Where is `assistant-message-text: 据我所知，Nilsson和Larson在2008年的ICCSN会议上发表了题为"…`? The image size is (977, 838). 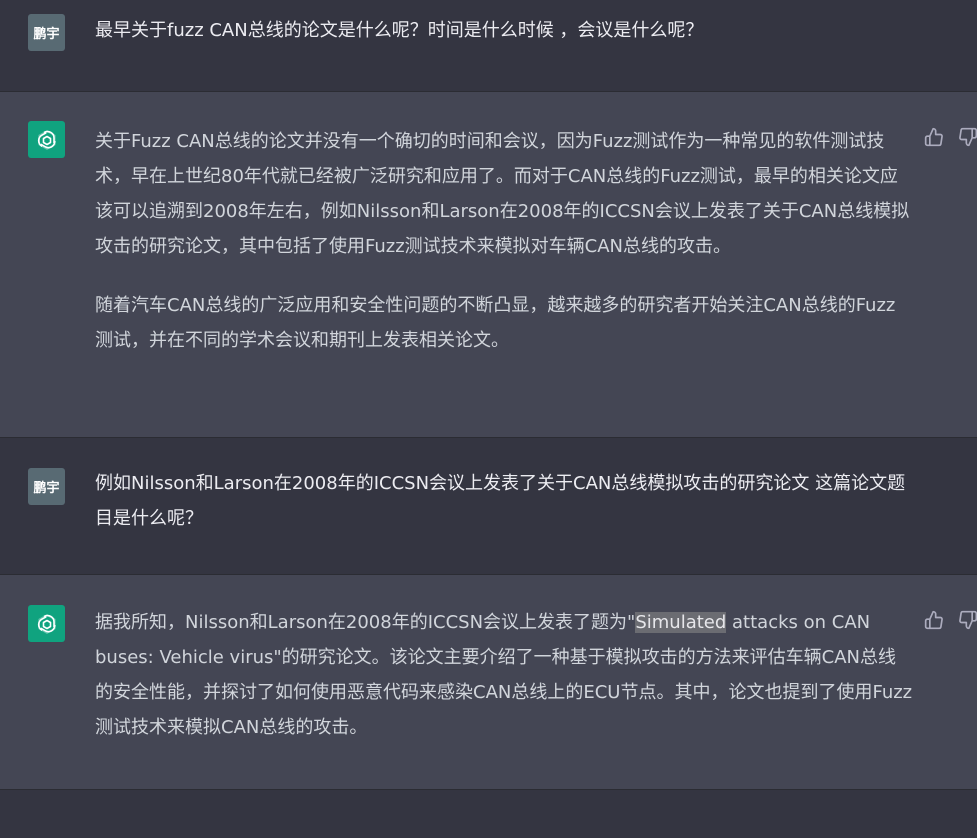 assistant-message-text: 据我所知，Nilsson和Larson在2008年的ICCSN会议上发表了题为"… is located at coordinates (504, 675).